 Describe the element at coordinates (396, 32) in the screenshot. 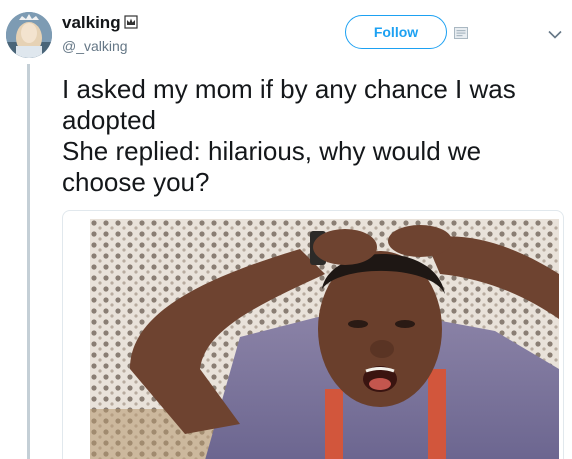

I see `follow-button: Follow` at that location.